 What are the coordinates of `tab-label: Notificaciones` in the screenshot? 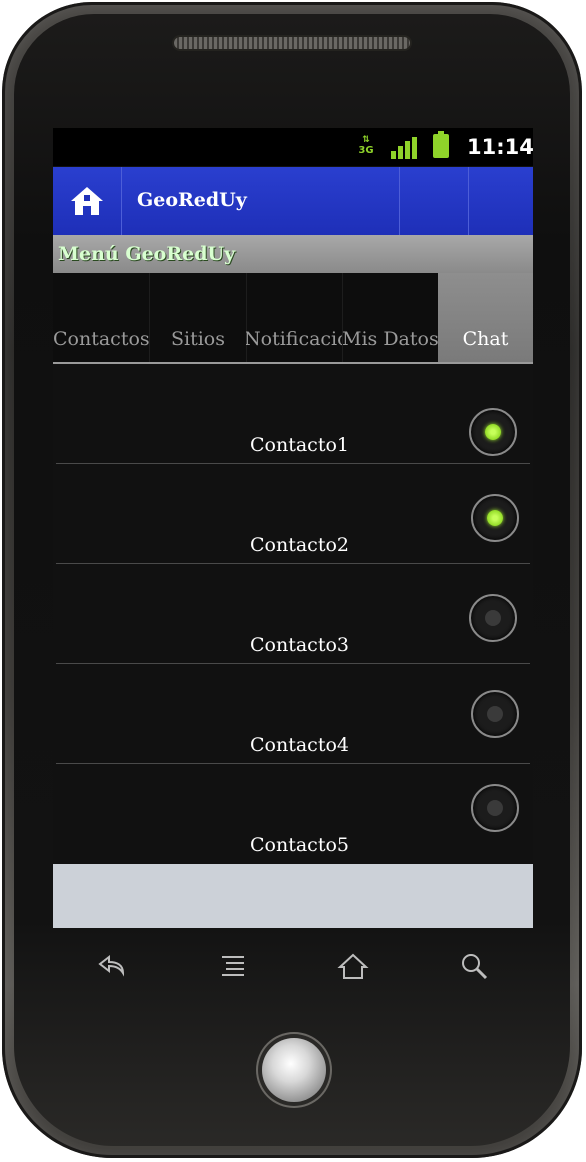 It's located at (294, 339).